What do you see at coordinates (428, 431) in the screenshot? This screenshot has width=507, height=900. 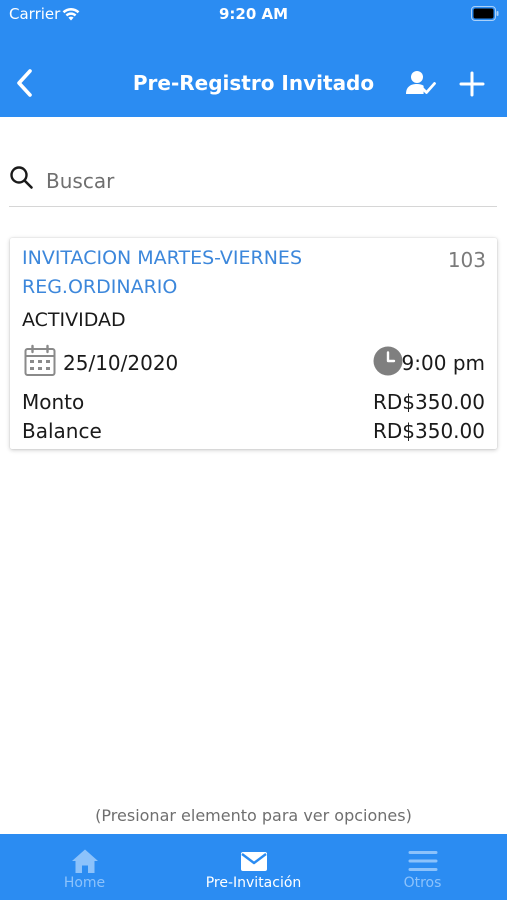 I see `balance-value: RD$350.00` at bounding box center [428, 431].